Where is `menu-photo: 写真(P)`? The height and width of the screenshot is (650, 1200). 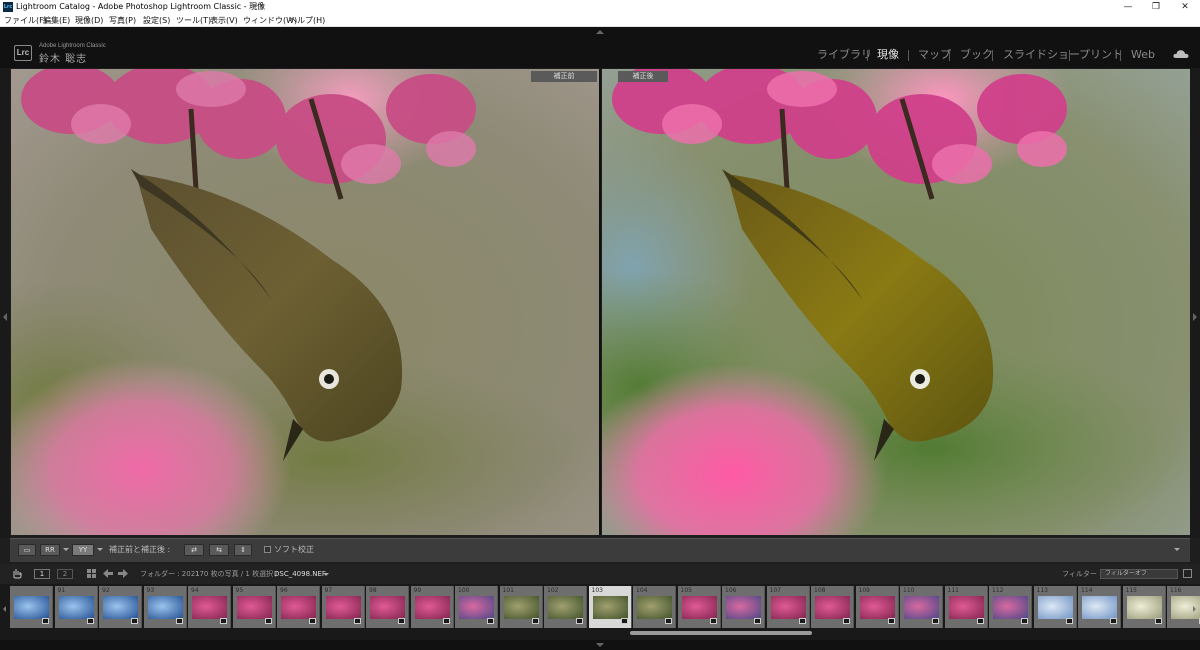 menu-photo: 写真(P) is located at coordinates (122, 20).